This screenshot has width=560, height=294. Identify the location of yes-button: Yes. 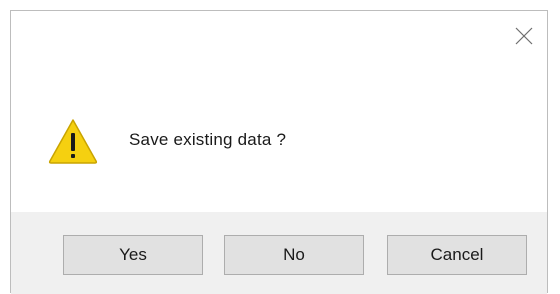
(133, 255).